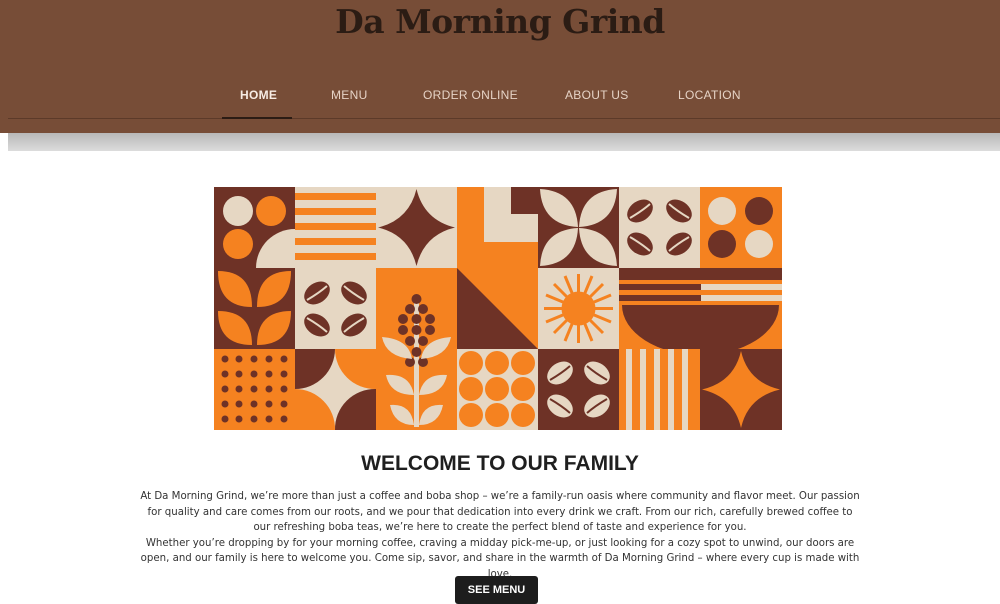 Image resolution: width=1000 pixels, height=604 pixels. Describe the element at coordinates (500, 21) in the screenshot. I see `brand-logo-text: Da Morning Grind` at that location.